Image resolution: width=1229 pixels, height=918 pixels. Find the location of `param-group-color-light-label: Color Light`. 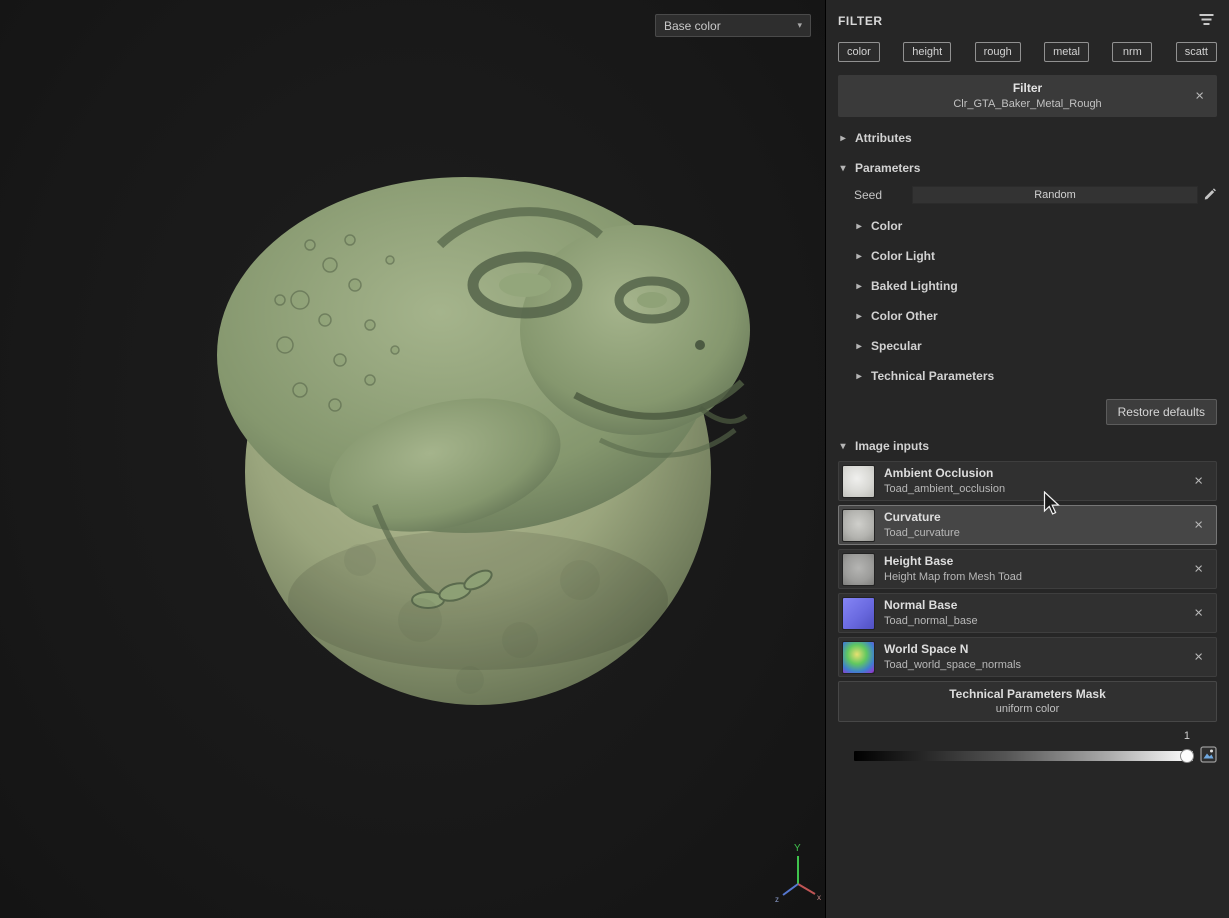

param-group-color-light-label: Color Light is located at coordinates (903, 256).